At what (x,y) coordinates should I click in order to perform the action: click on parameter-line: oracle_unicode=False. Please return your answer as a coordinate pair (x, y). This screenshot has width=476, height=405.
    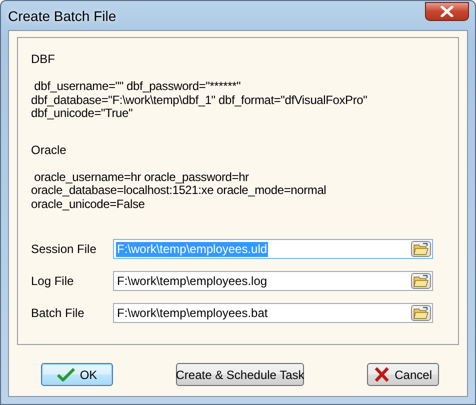
    Looking at the image, I should click on (88, 204).